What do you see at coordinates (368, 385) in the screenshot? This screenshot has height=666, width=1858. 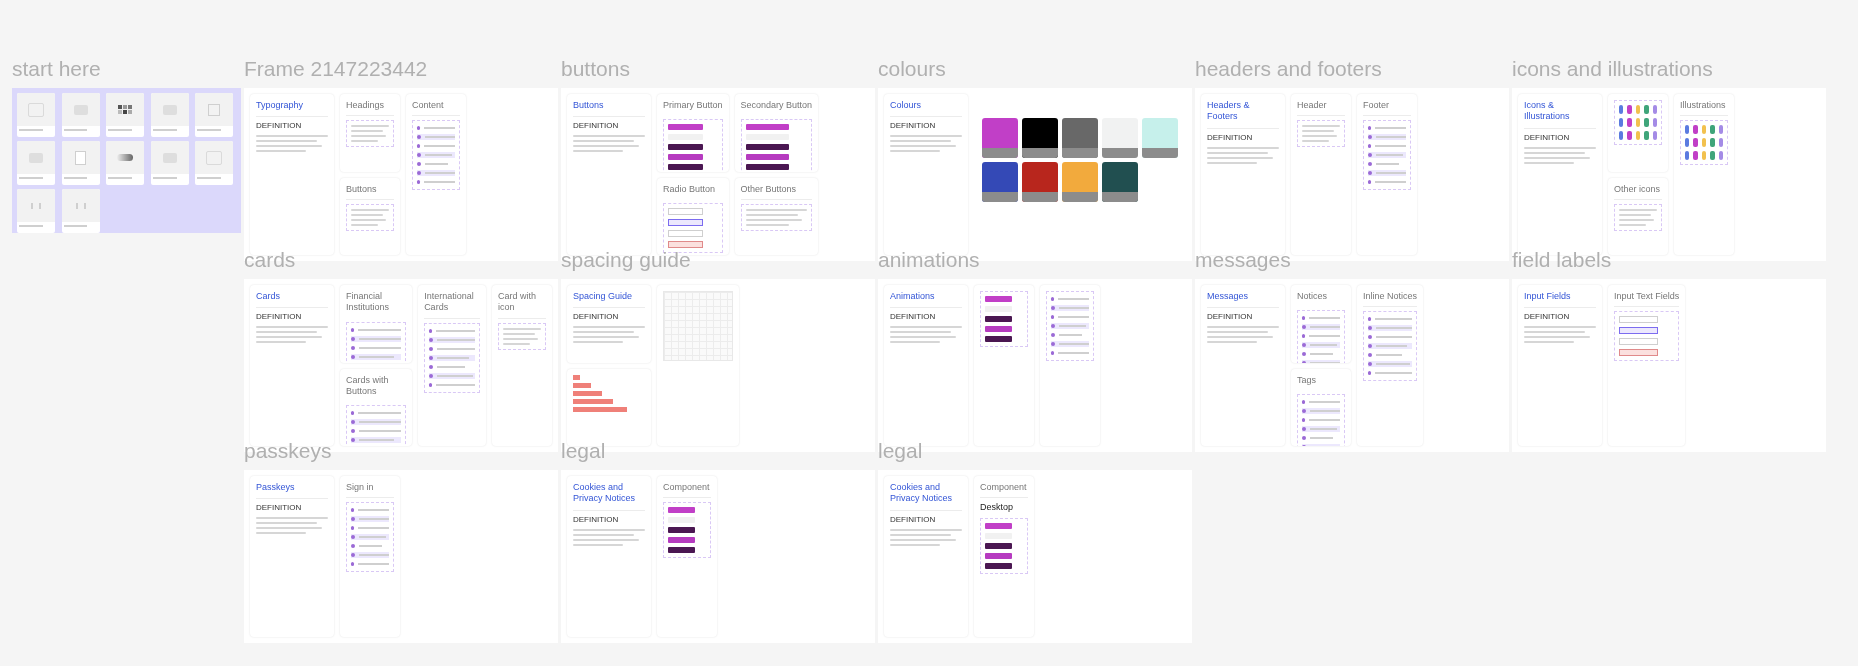 I see `panel-title: Cards with Buttons` at bounding box center [368, 385].